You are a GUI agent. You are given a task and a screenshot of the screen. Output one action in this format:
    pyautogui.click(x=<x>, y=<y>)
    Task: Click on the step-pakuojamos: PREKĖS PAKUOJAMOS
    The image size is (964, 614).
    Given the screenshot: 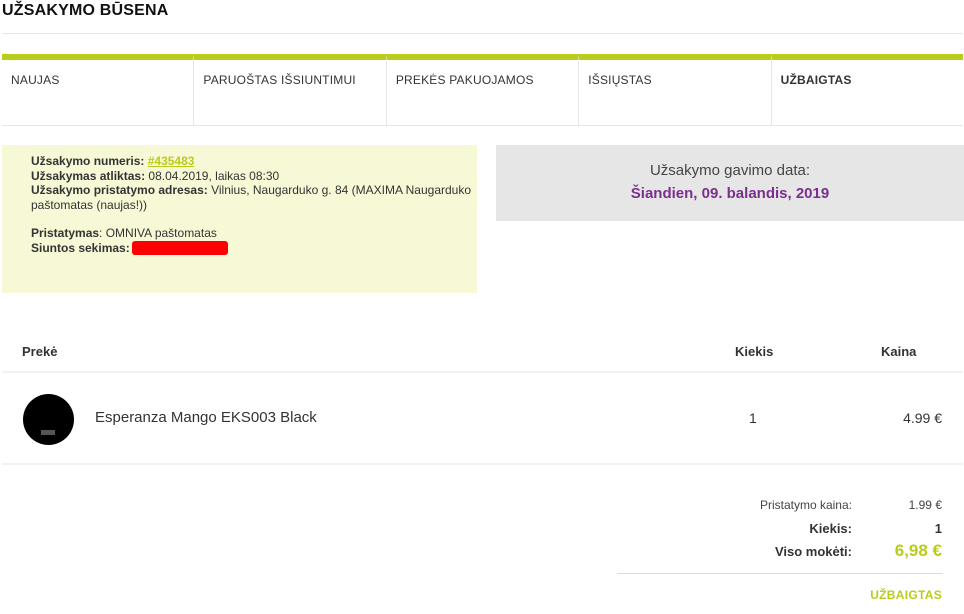 What is the action you would take?
    pyautogui.click(x=483, y=89)
    